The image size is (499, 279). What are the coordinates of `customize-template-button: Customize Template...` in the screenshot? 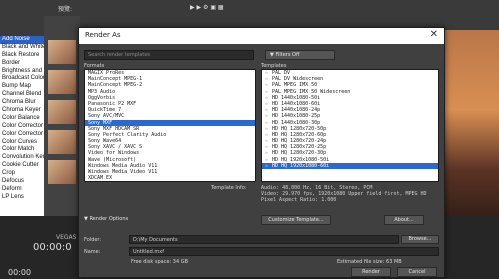 It's located at (296, 220).